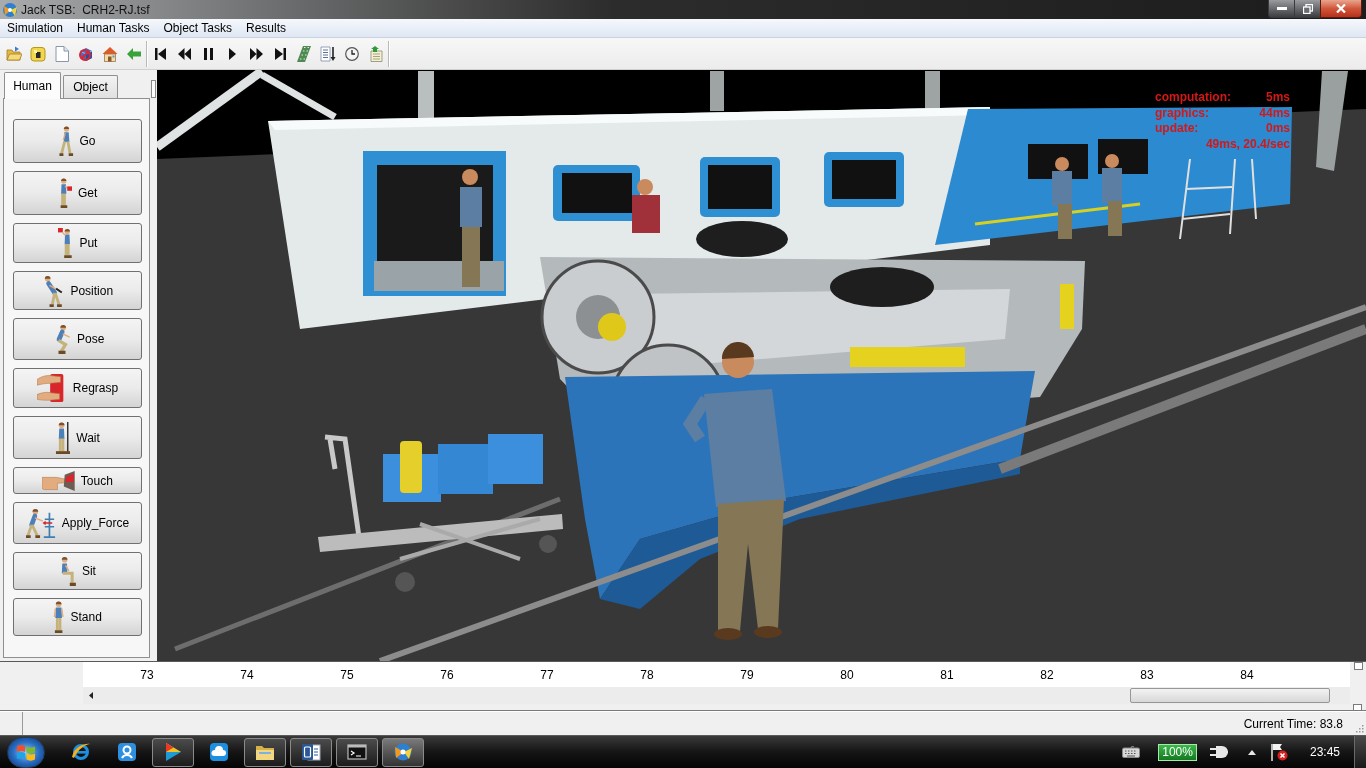 The height and width of the screenshot is (768, 1366). Describe the element at coordinates (1247, 144) in the screenshot. I see `frame-rate-text: 49ms, 20.4/sec` at that location.